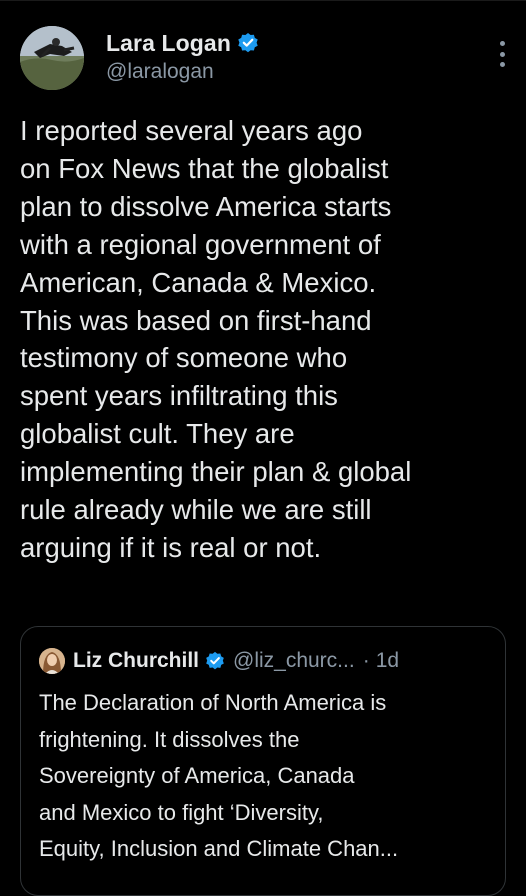 The width and height of the screenshot is (526, 896). What do you see at coordinates (206, 206) in the screenshot?
I see `tweet-text-line: plan to dissolve America starts` at bounding box center [206, 206].